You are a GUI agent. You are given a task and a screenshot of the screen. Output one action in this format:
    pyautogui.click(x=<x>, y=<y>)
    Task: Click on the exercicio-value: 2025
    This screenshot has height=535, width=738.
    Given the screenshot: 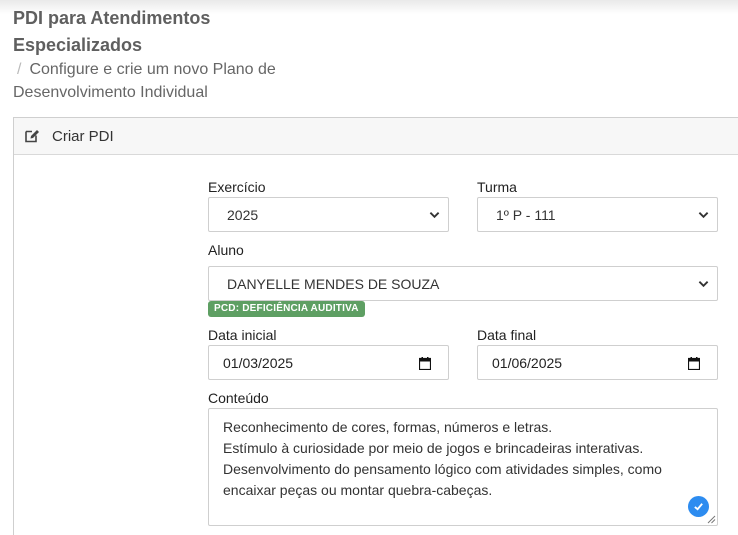 What is the action you would take?
    pyautogui.click(x=243, y=214)
    